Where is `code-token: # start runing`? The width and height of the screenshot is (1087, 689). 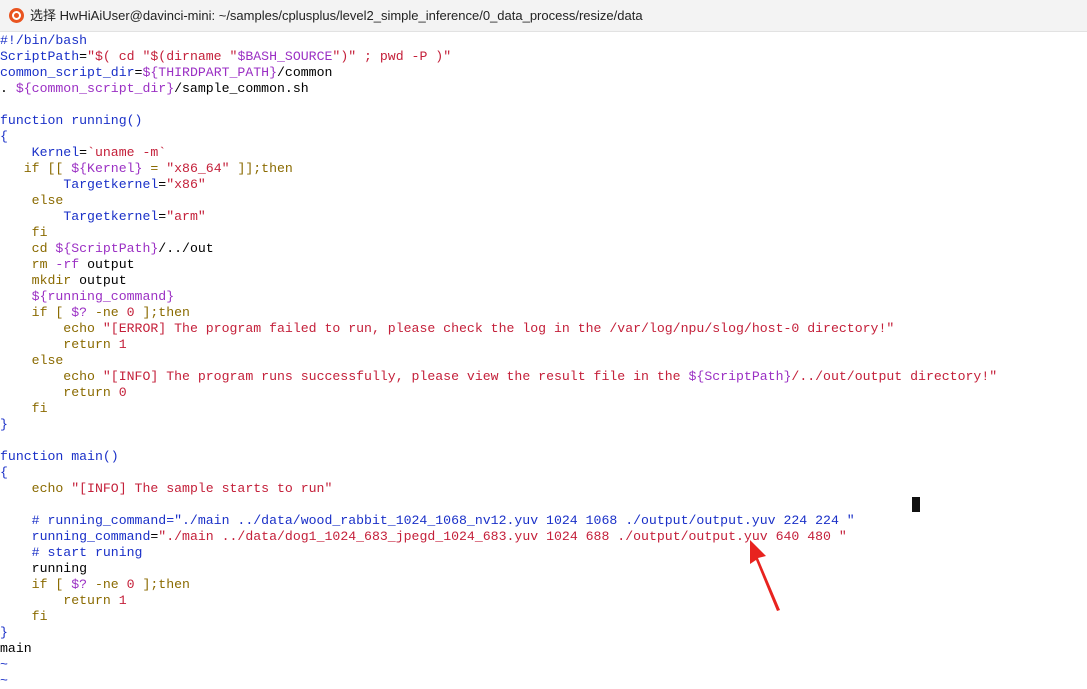 code-token: # start runing is located at coordinates (71, 552).